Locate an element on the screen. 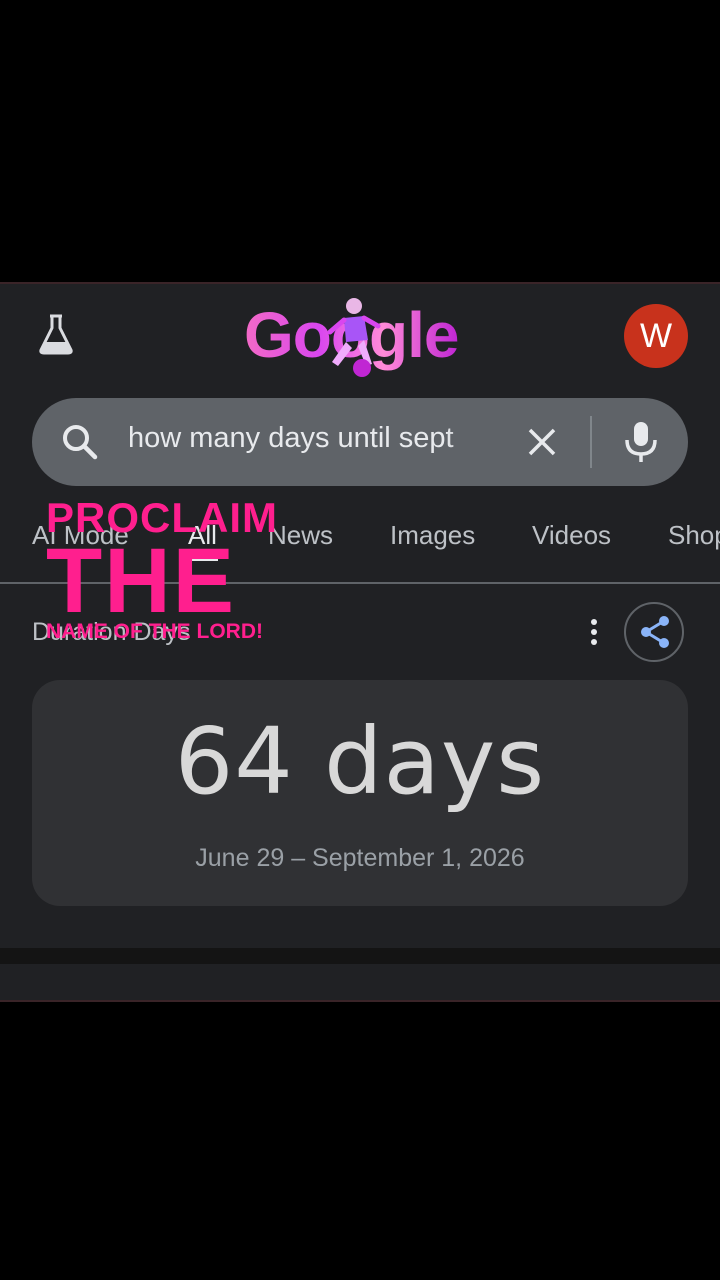  result-date-range: June 29 – September 1, 2026 is located at coordinates (360, 858).